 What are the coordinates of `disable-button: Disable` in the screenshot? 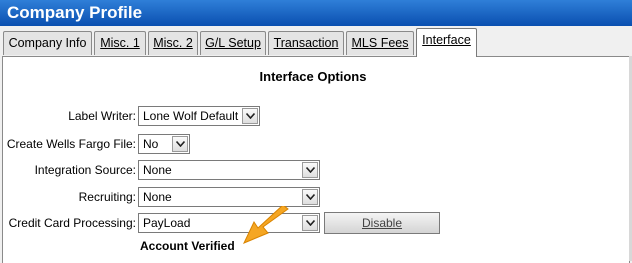 It's located at (382, 223).